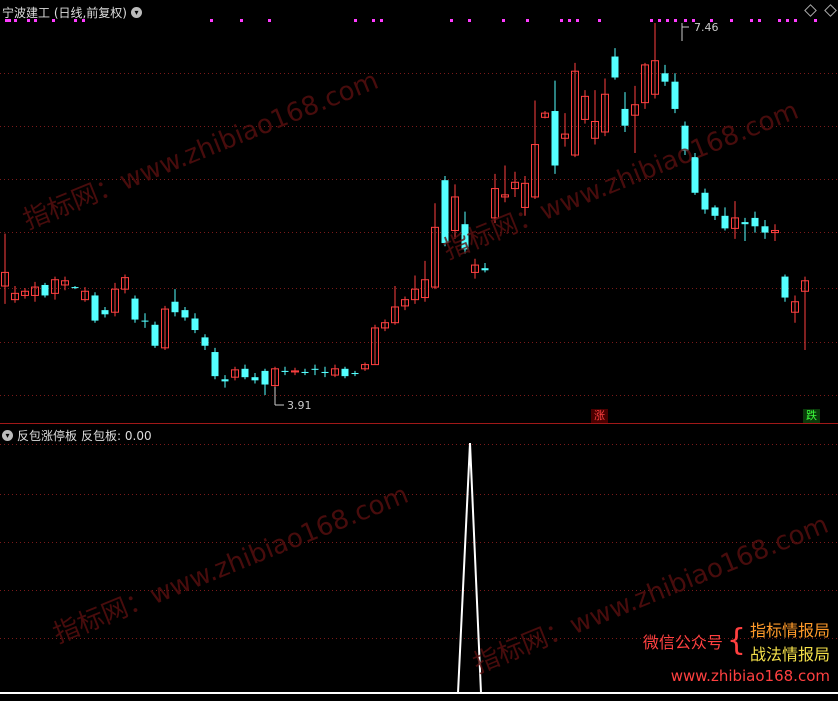 The height and width of the screenshot is (701, 838). What do you see at coordinates (706, 27) in the screenshot?
I see `max-price-label: 7.46` at bounding box center [706, 27].